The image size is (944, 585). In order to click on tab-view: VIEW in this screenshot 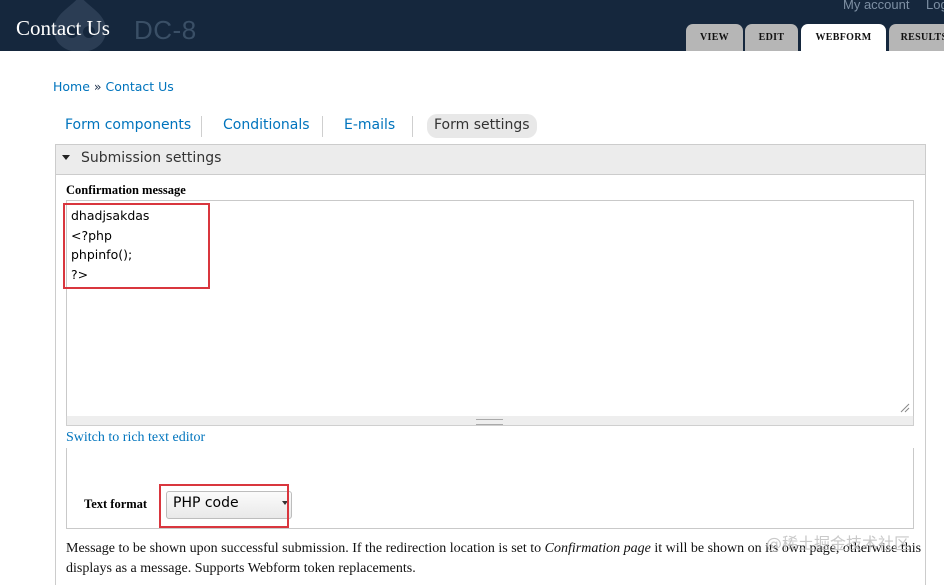, I will do `click(714, 37)`.